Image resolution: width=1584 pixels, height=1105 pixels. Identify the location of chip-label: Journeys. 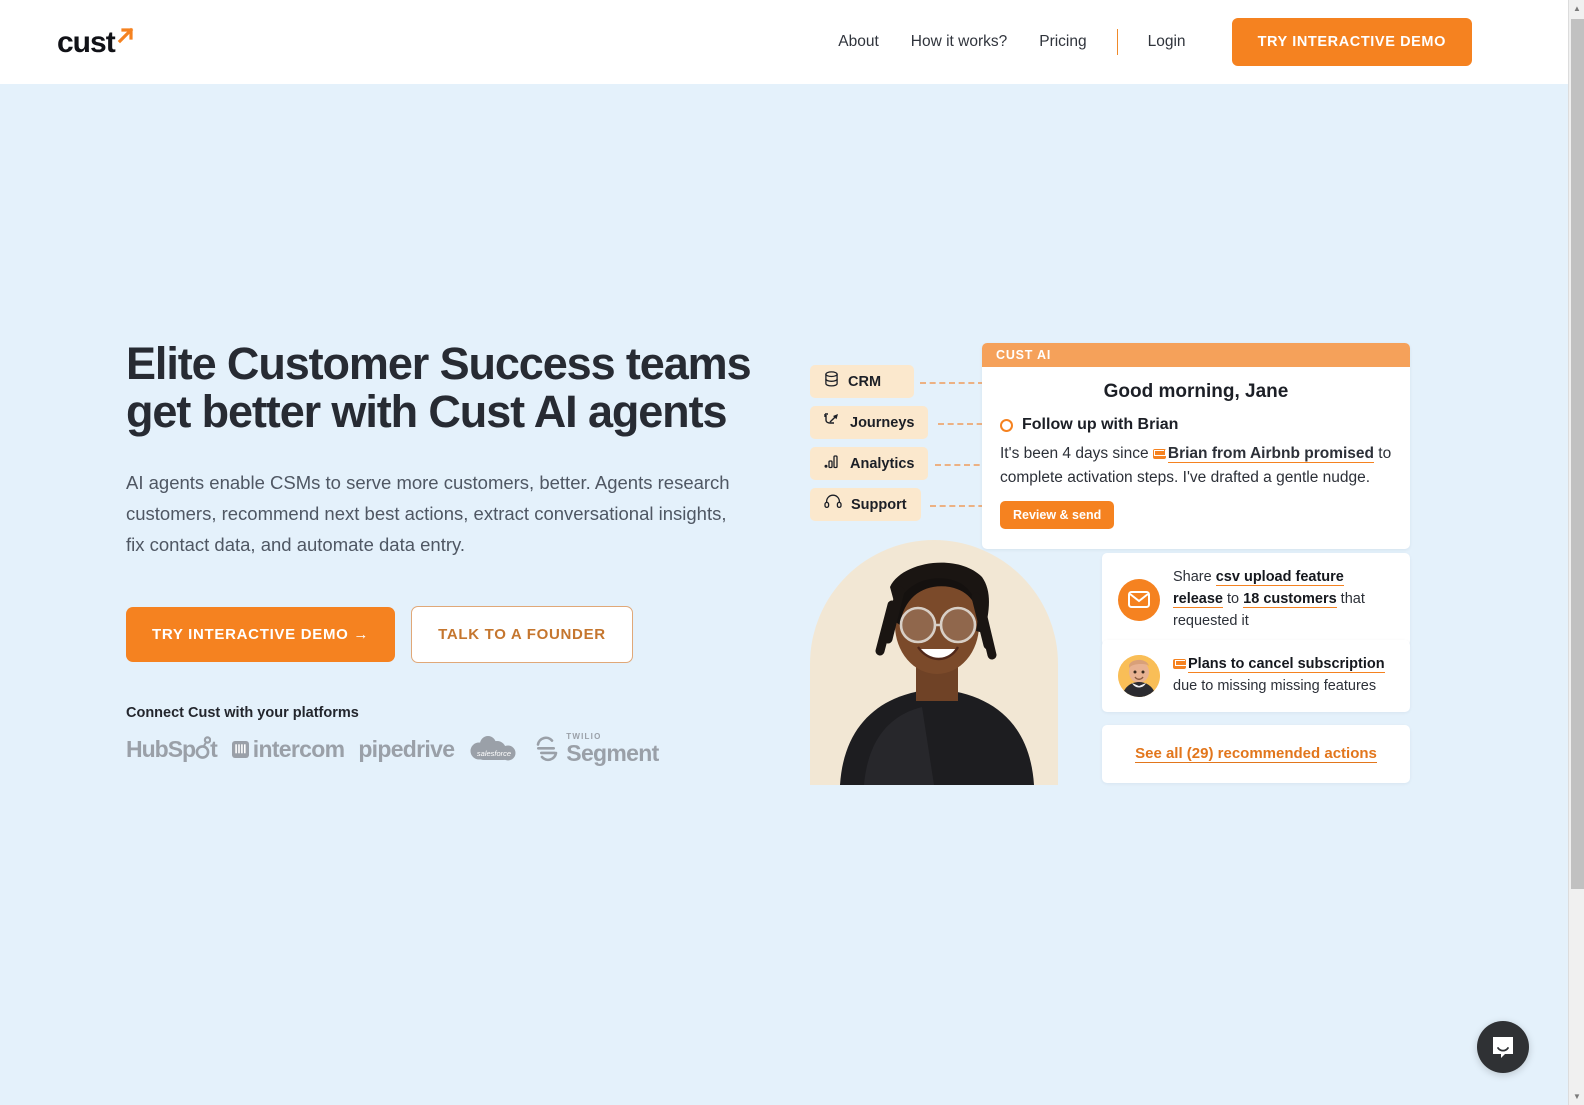
(882, 422).